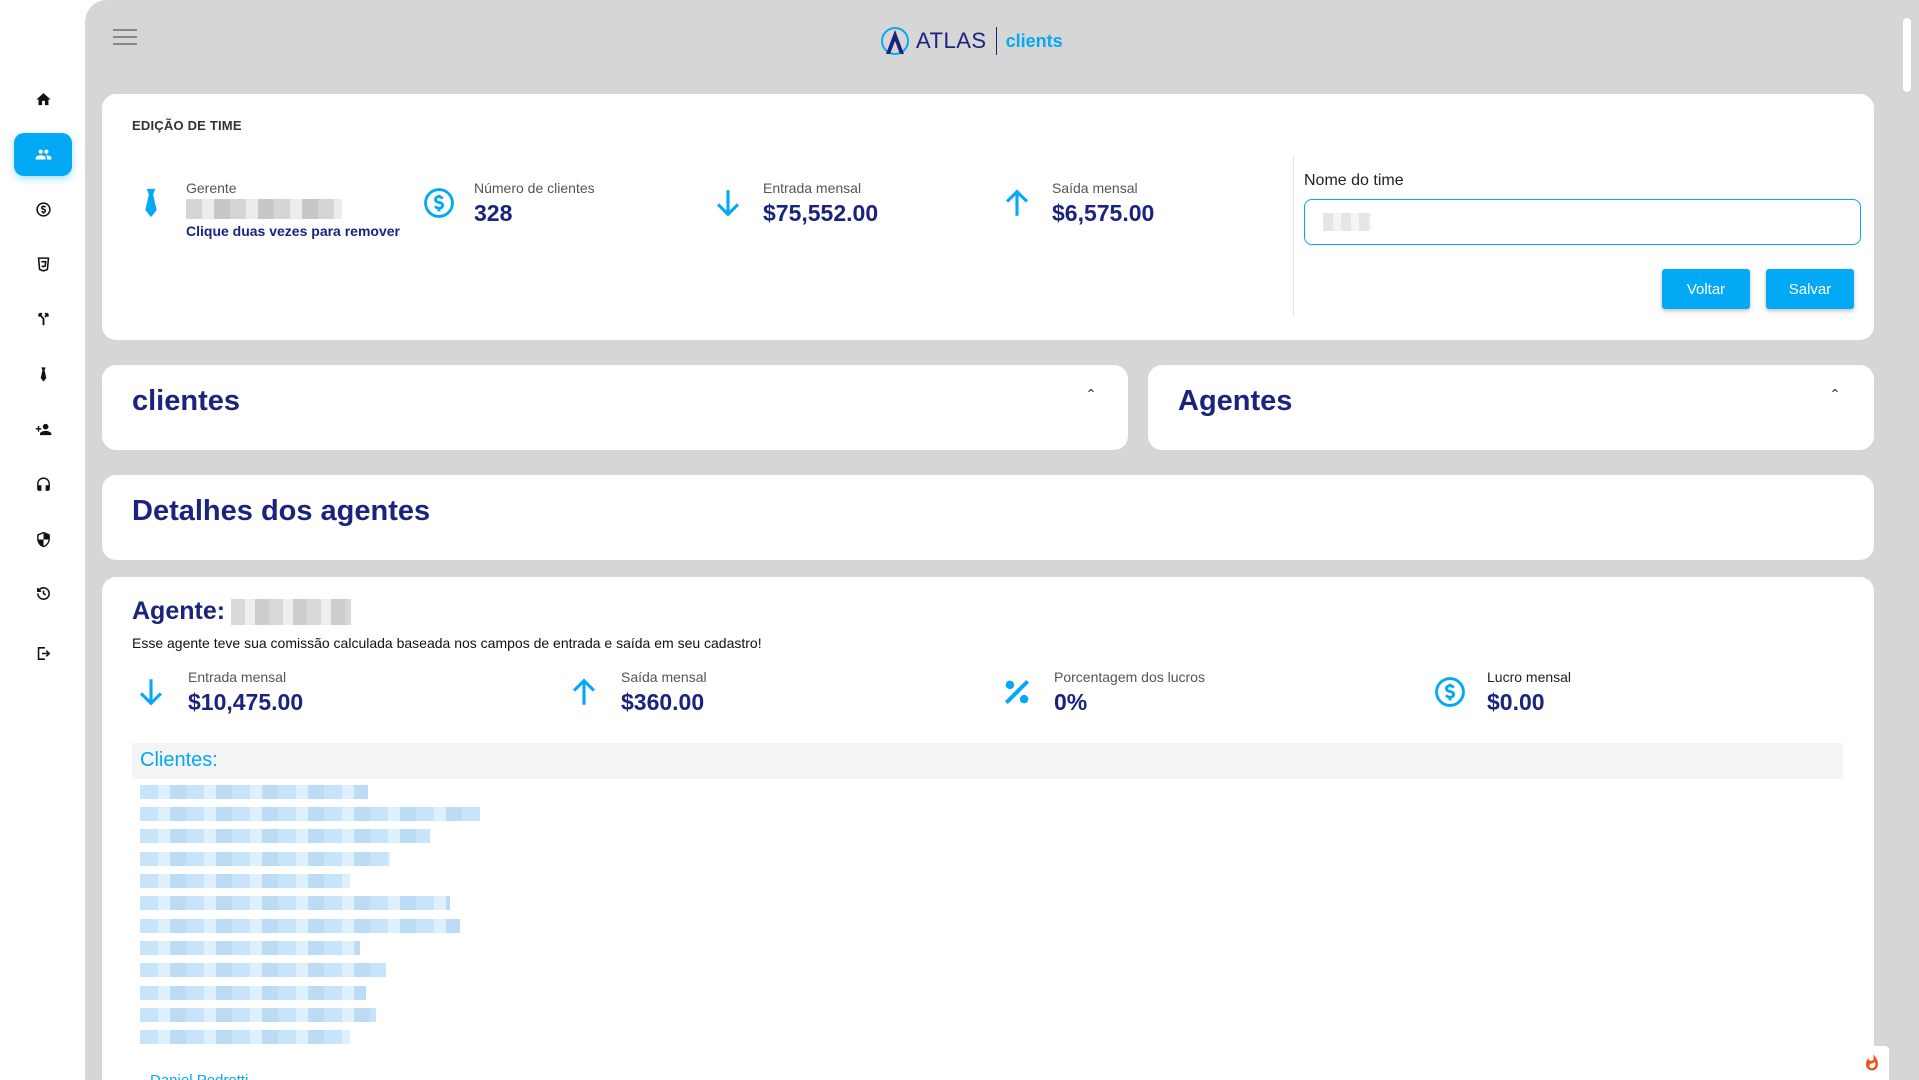  What do you see at coordinates (1103, 213) in the screenshot?
I see `monthly-out-value: $6,575.00` at bounding box center [1103, 213].